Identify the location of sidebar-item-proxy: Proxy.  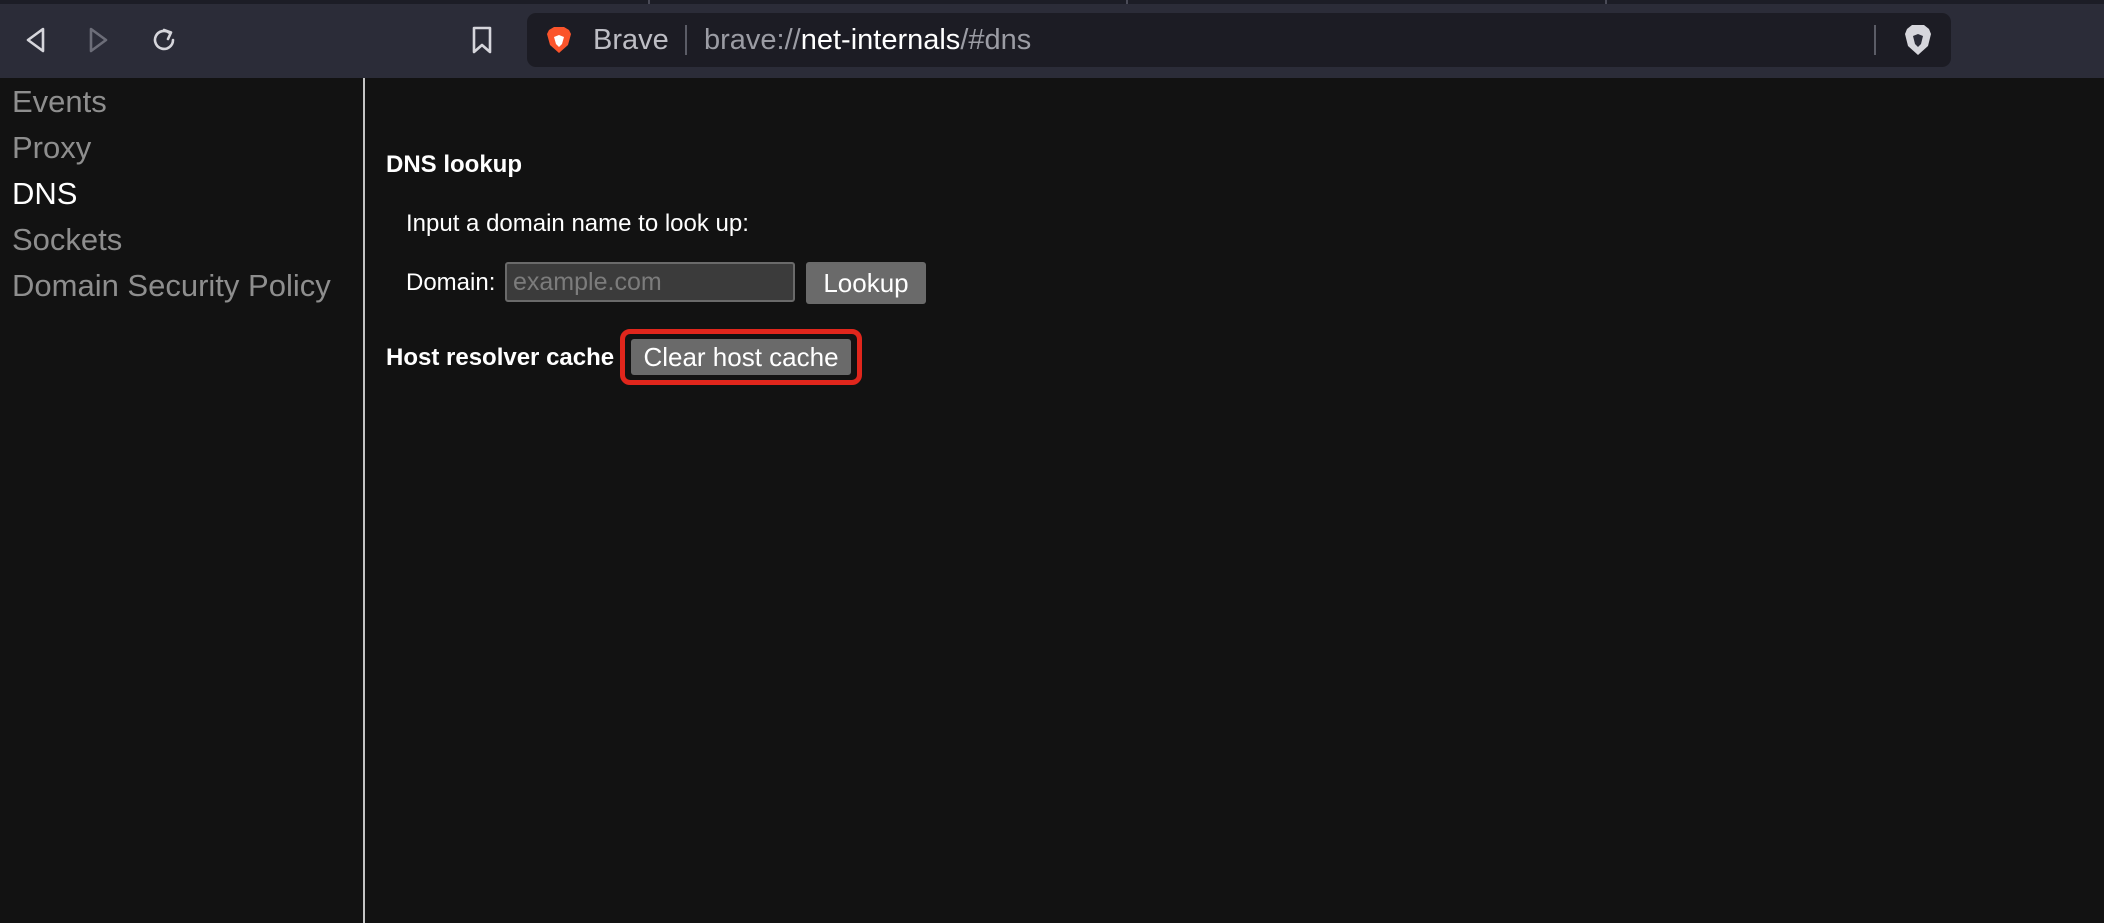
(51, 148).